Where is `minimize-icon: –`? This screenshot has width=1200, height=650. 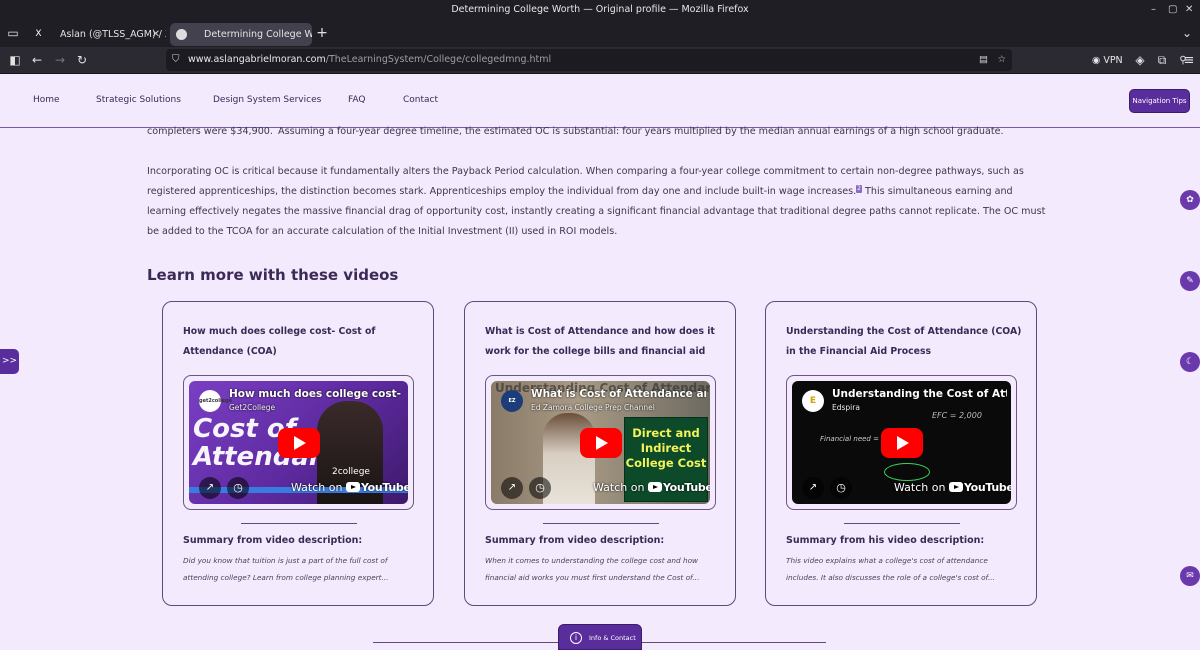
minimize-icon: – is located at coordinates (1153, 10).